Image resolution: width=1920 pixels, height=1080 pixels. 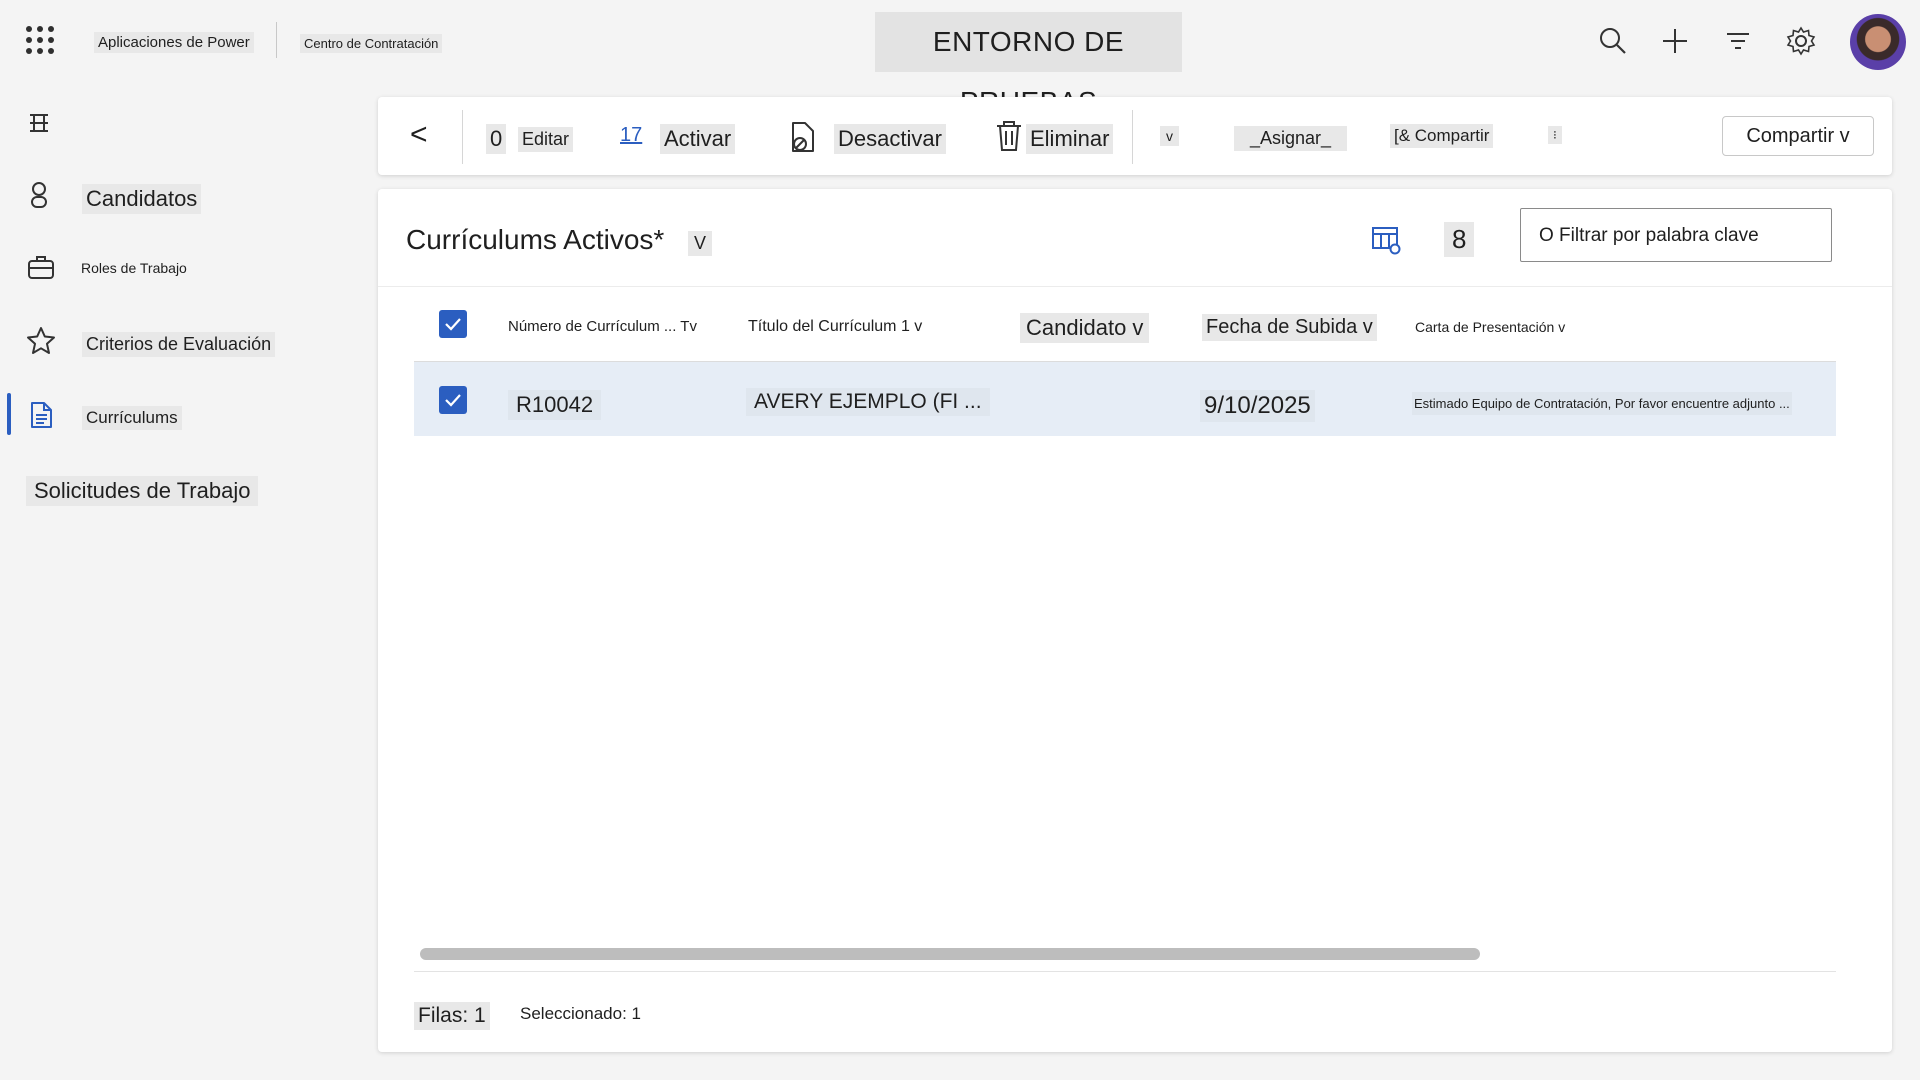 What do you see at coordinates (1459, 239) in the screenshot?
I see `record-count: 8` at bounding box center [1459, 239].